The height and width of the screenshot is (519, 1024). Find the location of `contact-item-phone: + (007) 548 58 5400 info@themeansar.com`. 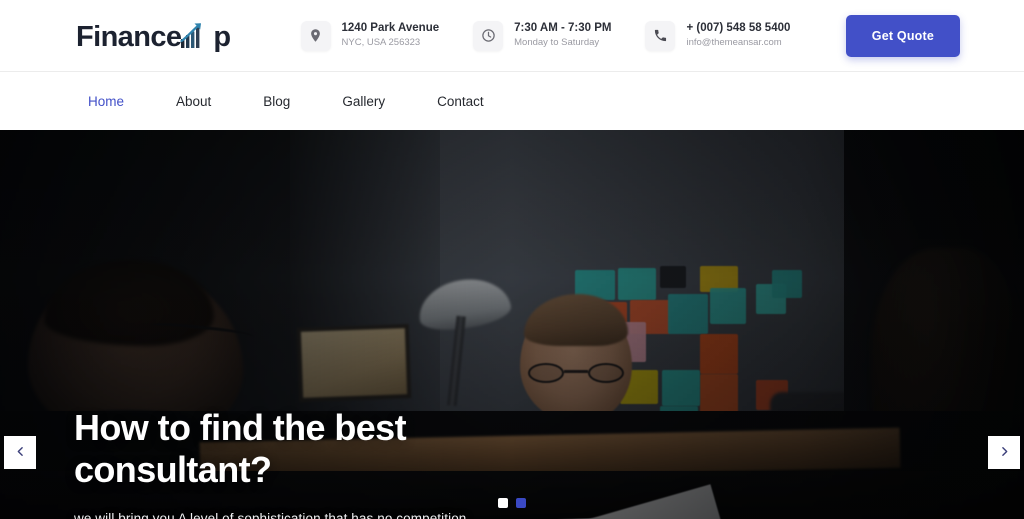

contact-item-phone: + (007) 548 58 5400 info@themeansar.com is located at coordinates (717, 35).